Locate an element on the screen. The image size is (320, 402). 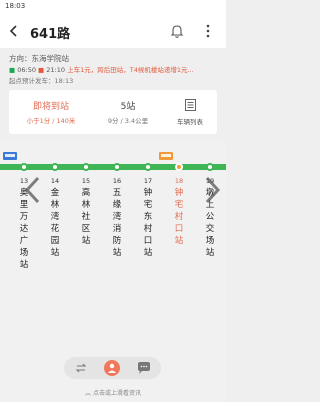
bell-icon is located at coordinates (177, 31).